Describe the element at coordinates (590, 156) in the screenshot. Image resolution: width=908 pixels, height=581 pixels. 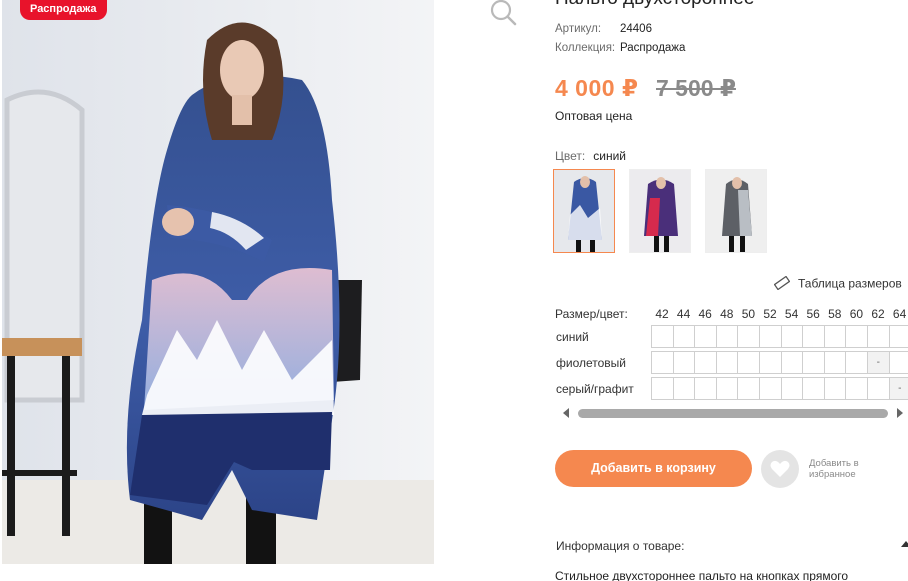
I see `color-row: Цвет: синий` at that location.